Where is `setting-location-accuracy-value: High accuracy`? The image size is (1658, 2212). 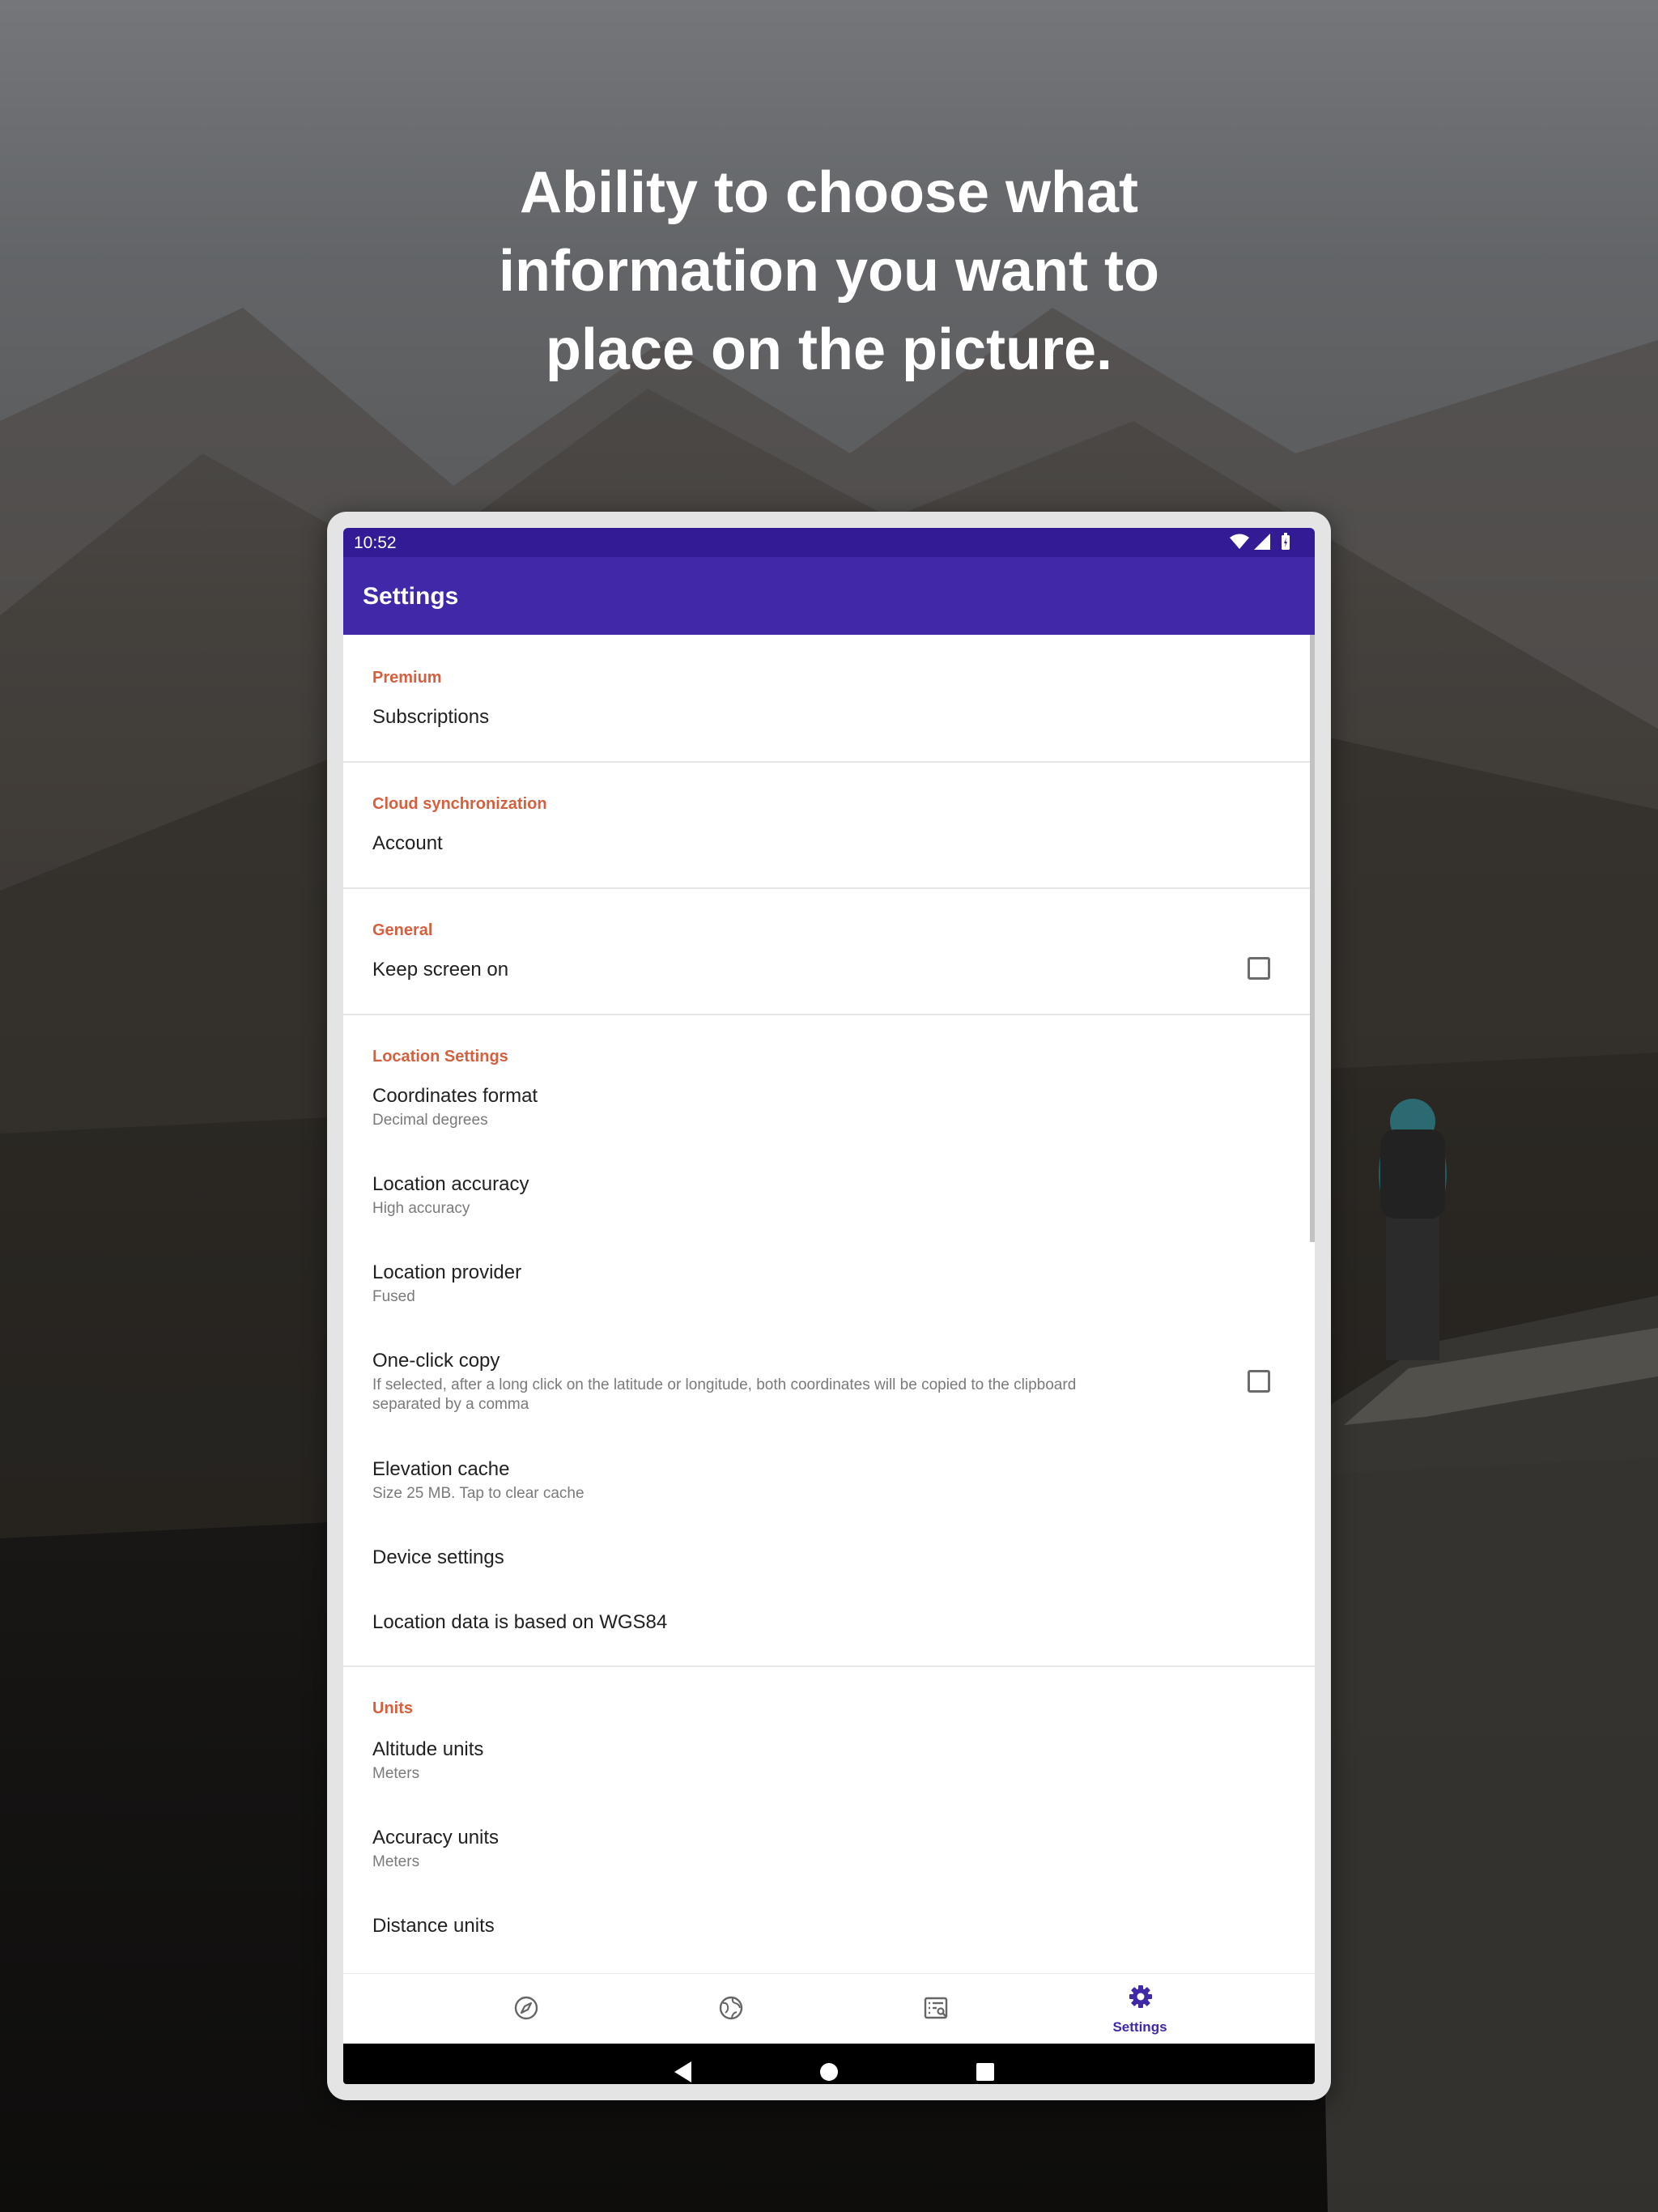 setting-location-accuracy-value: High accuracy is located at coordinates (421, 1209).